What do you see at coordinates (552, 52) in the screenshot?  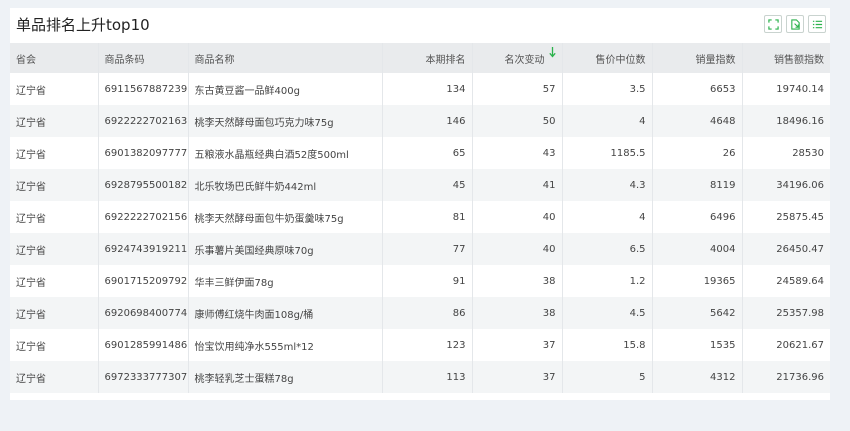 I see `sort-down-arrow-icon` at bounding box center [552, 52].